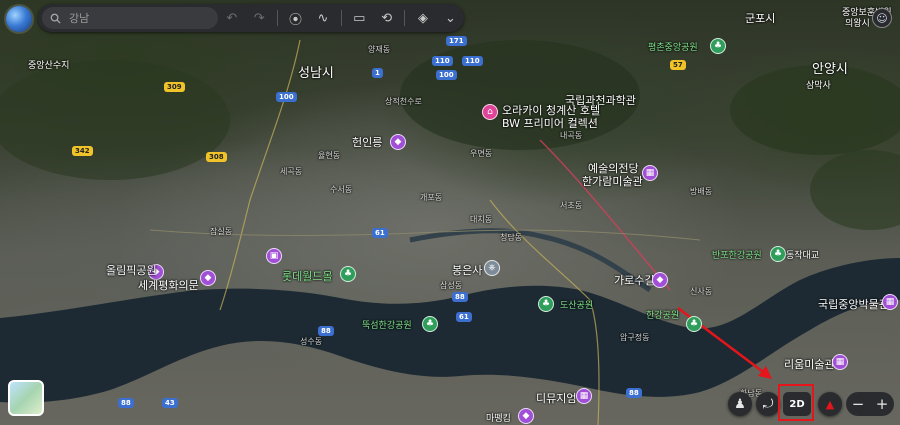 This screenshot has width=900, height=425. Describe the element at coordinates (131, 270) in the screenshot. I see `place-label: 올림픽공원` at that location.